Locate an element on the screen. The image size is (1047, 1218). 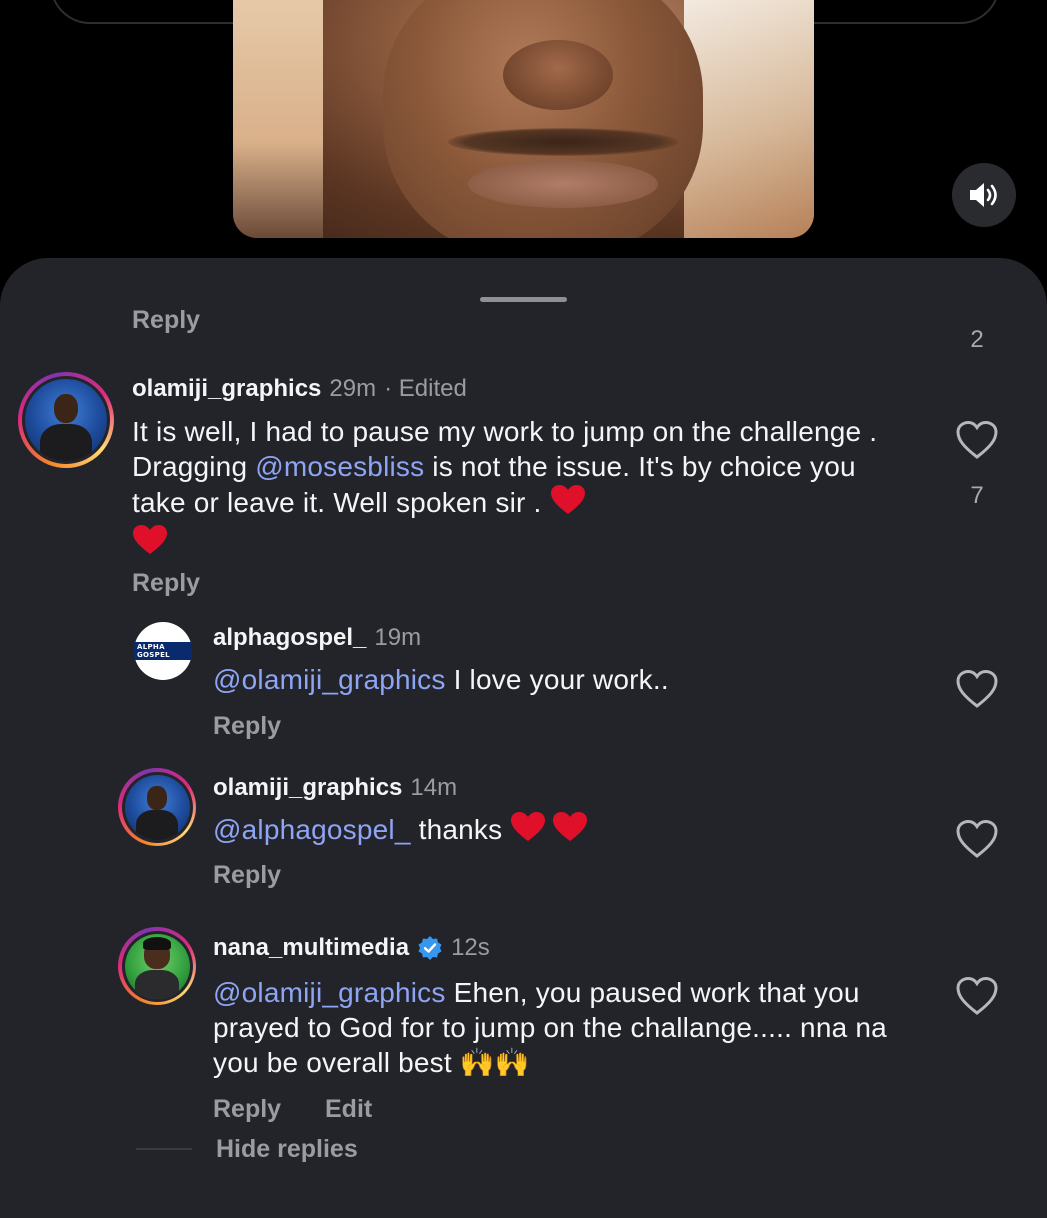
comment-username: alphagospel_ is located at coordinates (289, 638).